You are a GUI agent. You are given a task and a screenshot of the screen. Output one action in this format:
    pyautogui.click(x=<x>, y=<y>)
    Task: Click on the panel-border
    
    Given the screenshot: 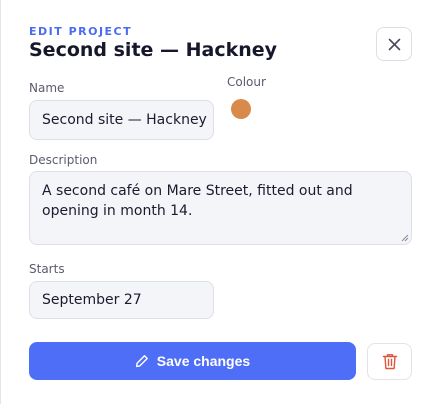 What is the action you would take?
    pyautogui.click(x=0, y=202)
    